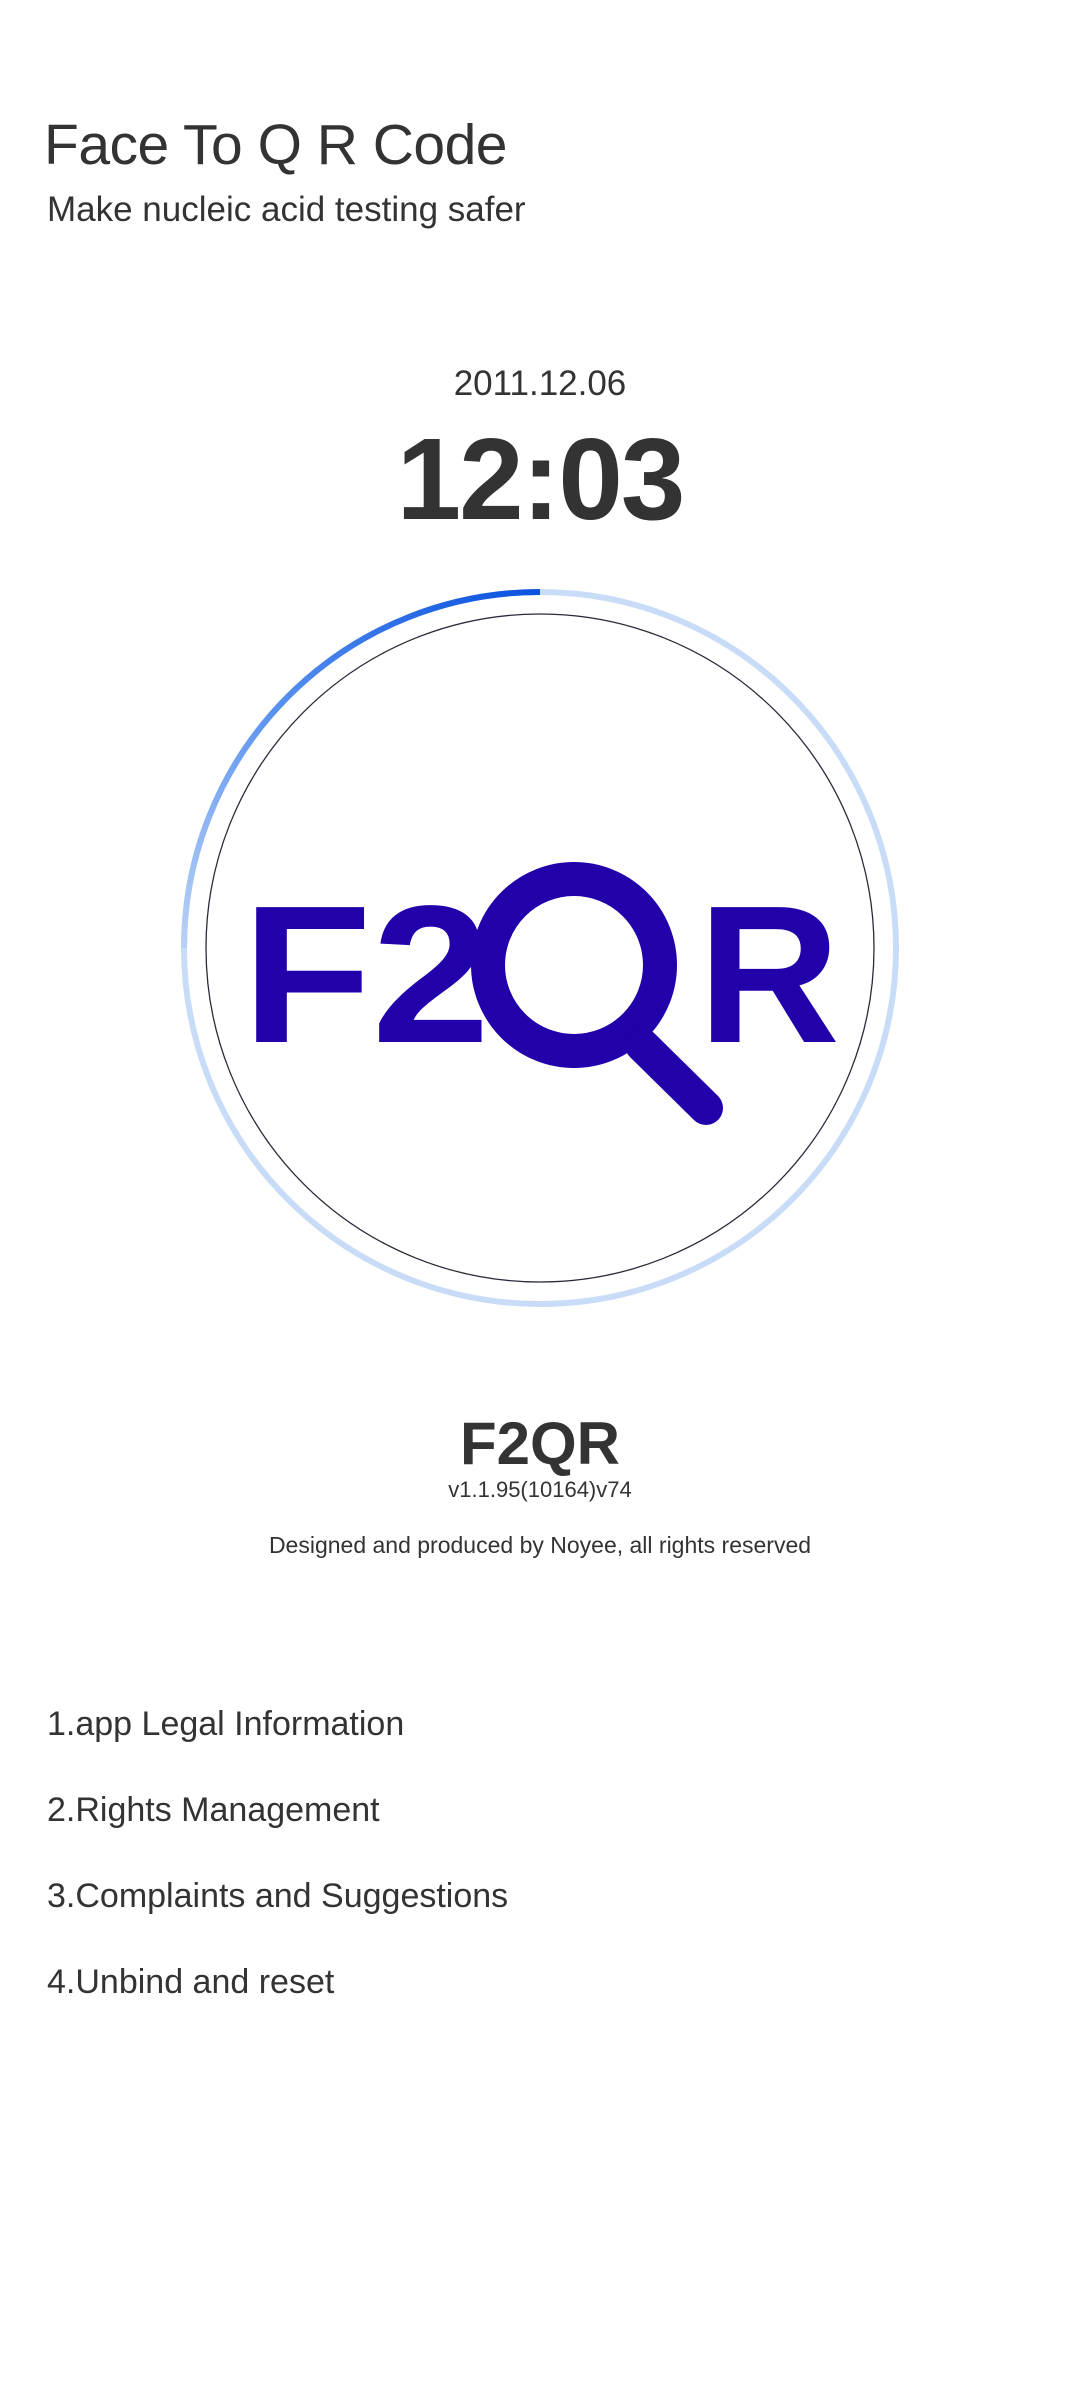 This screenshot has width=1080, height=2400. I want to click on menu-item-rights-management: 2.Rights Management, so click(542, 1825).